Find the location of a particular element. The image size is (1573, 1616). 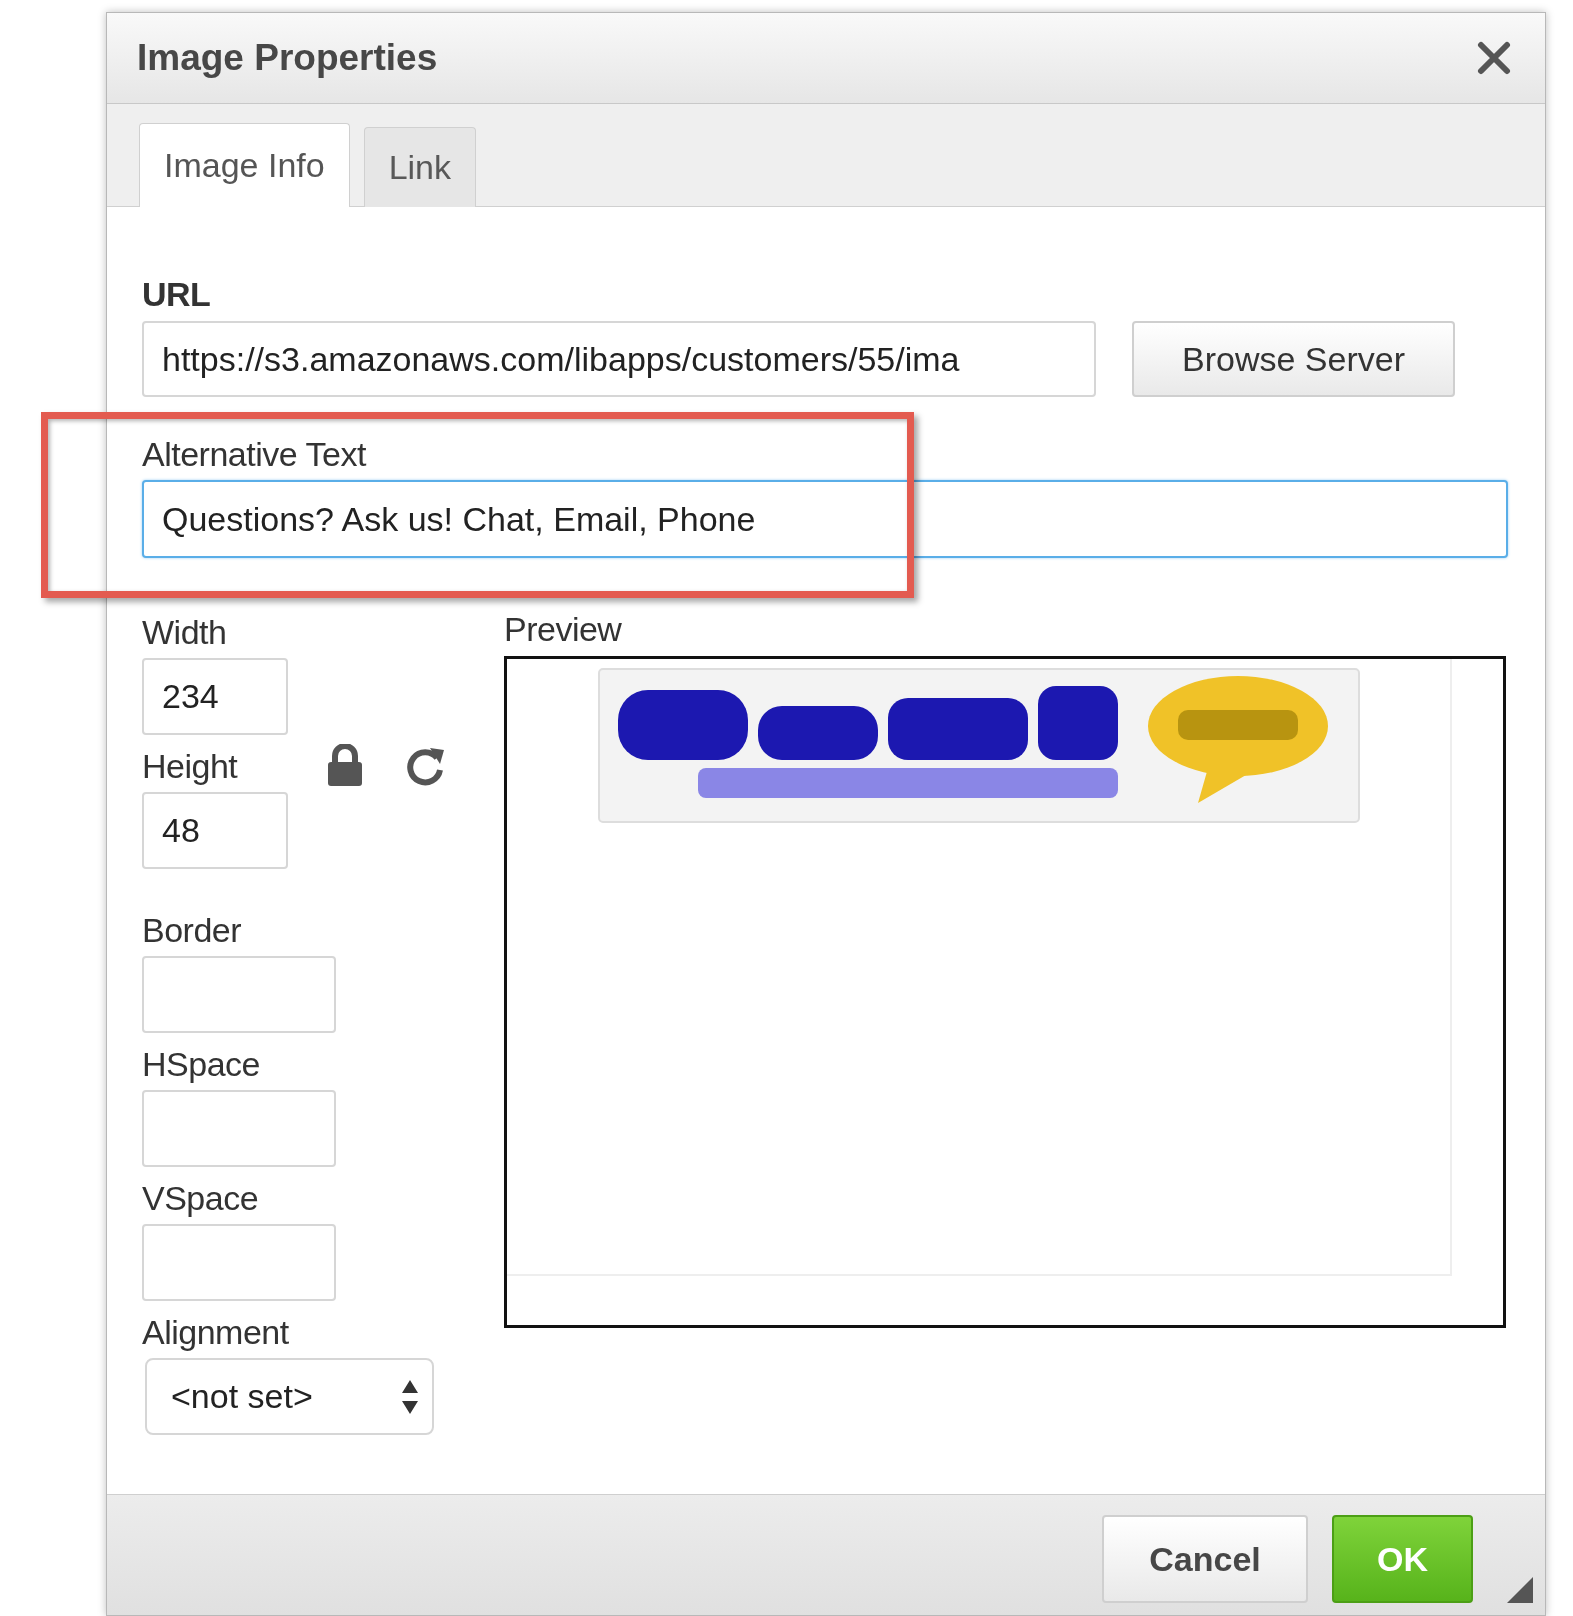

lock-icon is located at coordinates (345, 765).